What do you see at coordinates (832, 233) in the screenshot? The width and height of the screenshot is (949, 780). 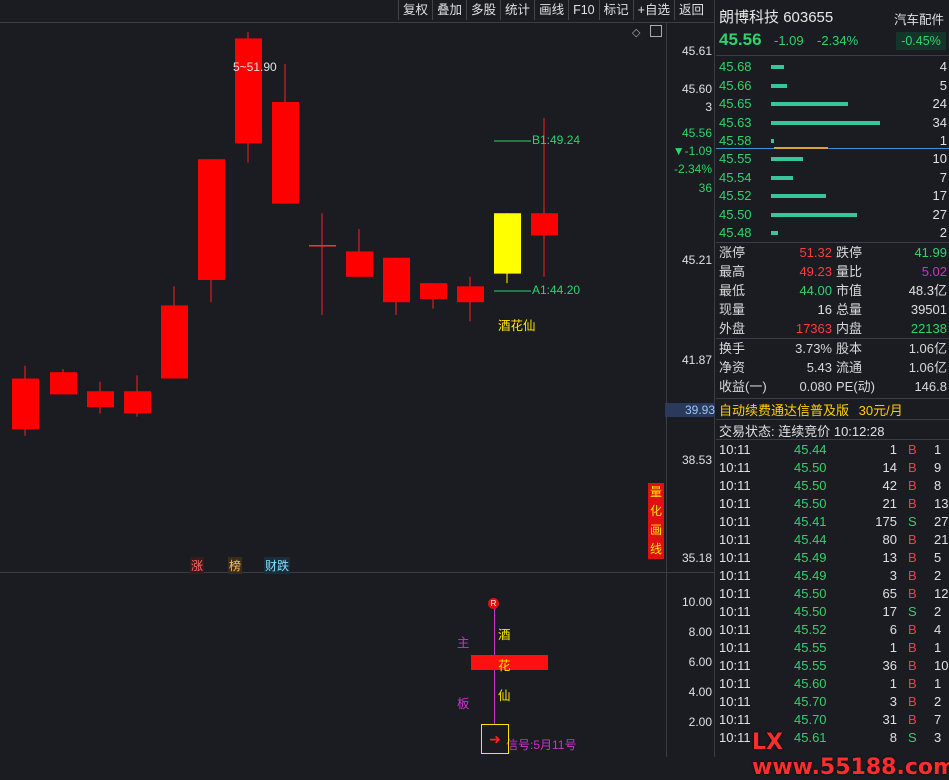 I see `orderbook-row: 45.48 2` at bounding box center [832, 233].